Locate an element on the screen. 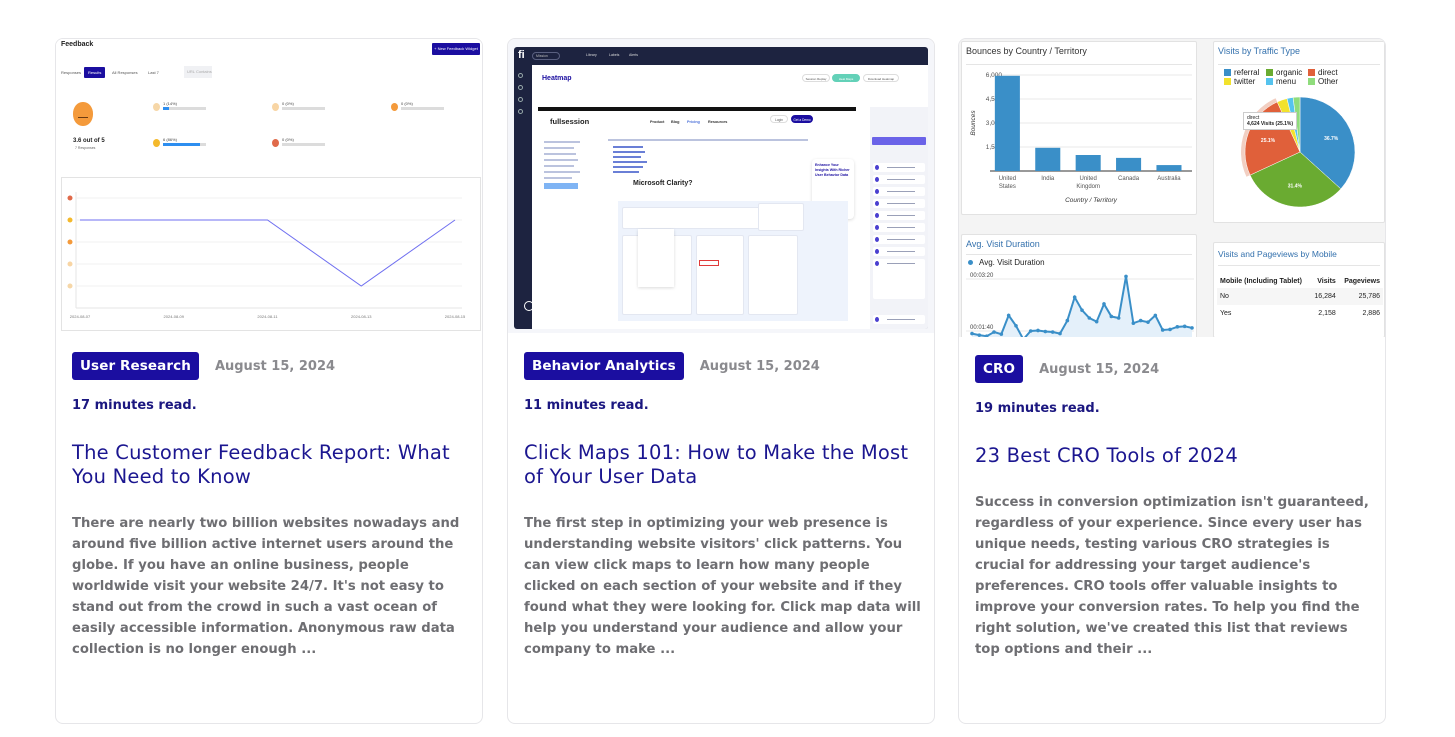 The image size is (1455, 737). session-replay-button: Session Replay is located at coordinates (816, 78).